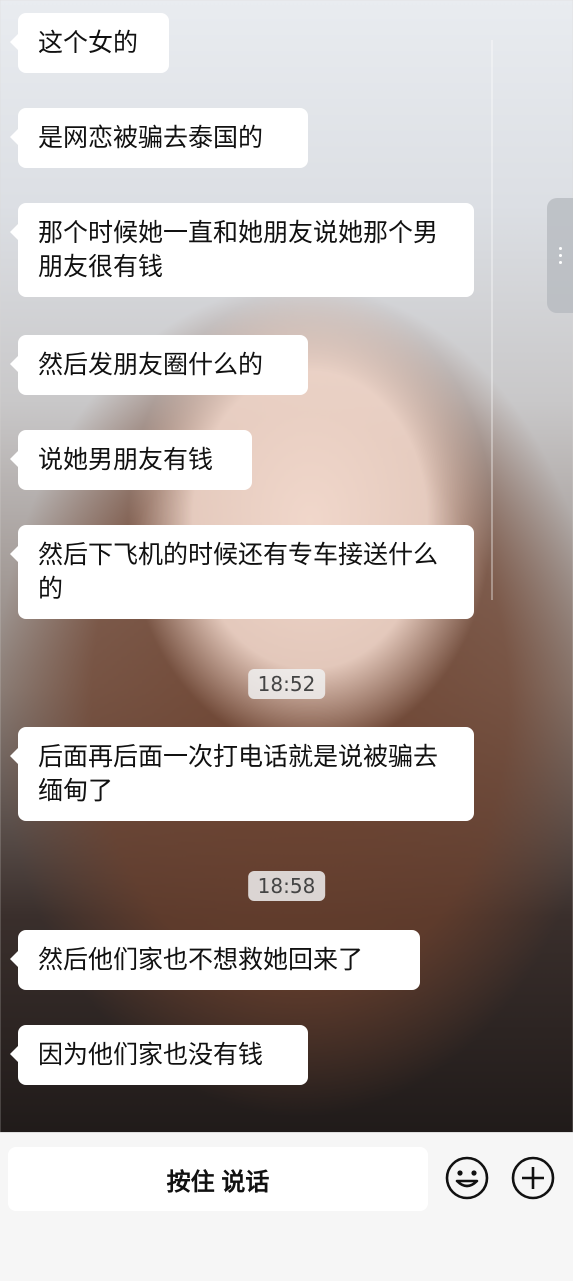 Image resolution: width=573 pixels, height=1281 pixels. Describe the element at coordinates (215, 960) in the screenshot. I see `message-bubble: 然后他们家也不想救她回来了` at that location.